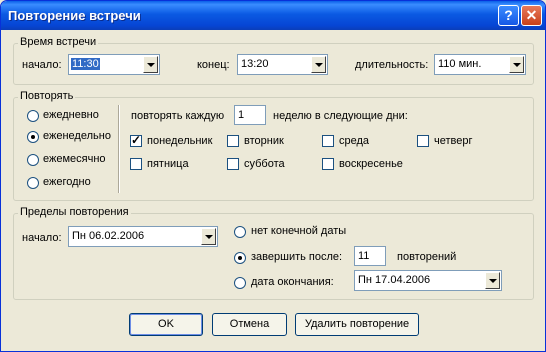 This screenshot has width=546, height=352. I want to click on occurrences-label: повторений, so click(427, 257).